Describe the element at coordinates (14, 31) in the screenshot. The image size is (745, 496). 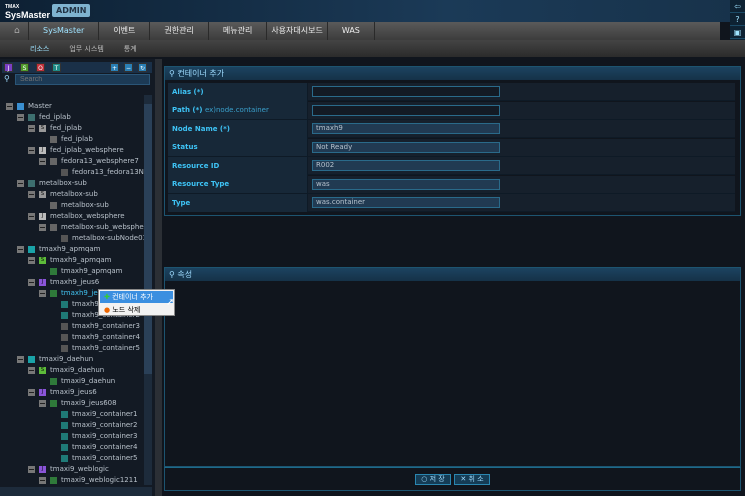
I see `home-icon: ⌂` at that location.